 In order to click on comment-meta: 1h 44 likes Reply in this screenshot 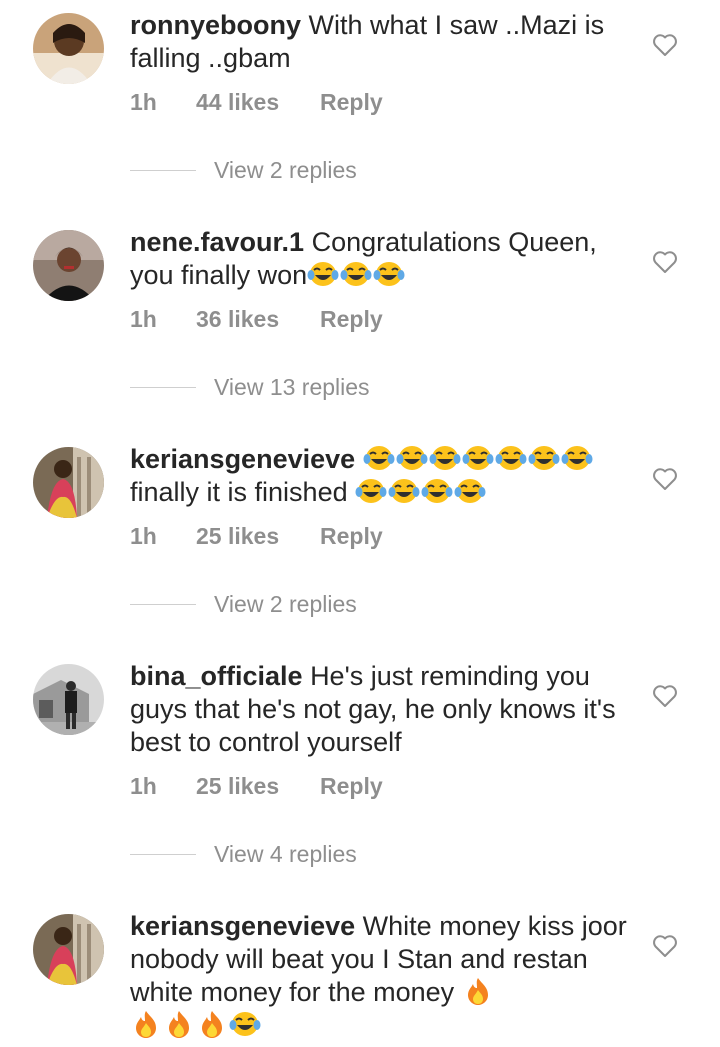, I will do `click(256, 102)`.